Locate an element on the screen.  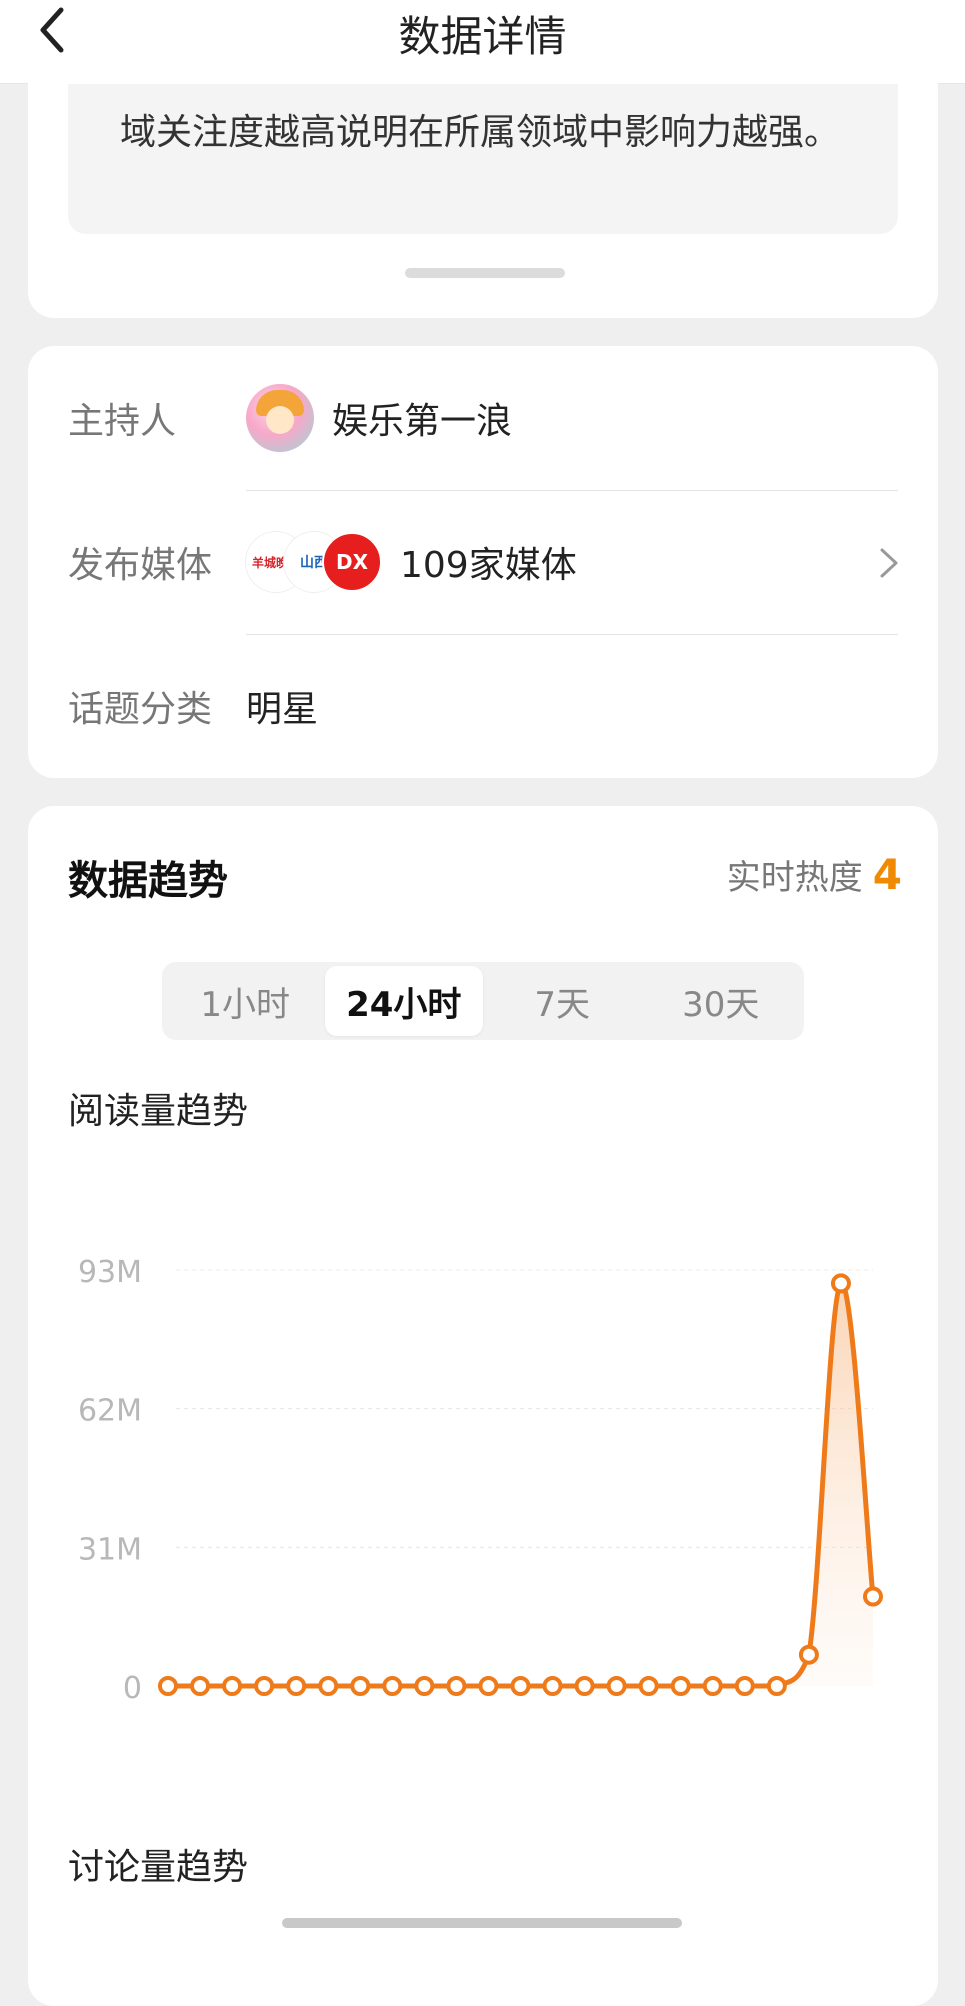
scroll-indicator is located at coordinates (485, 273).